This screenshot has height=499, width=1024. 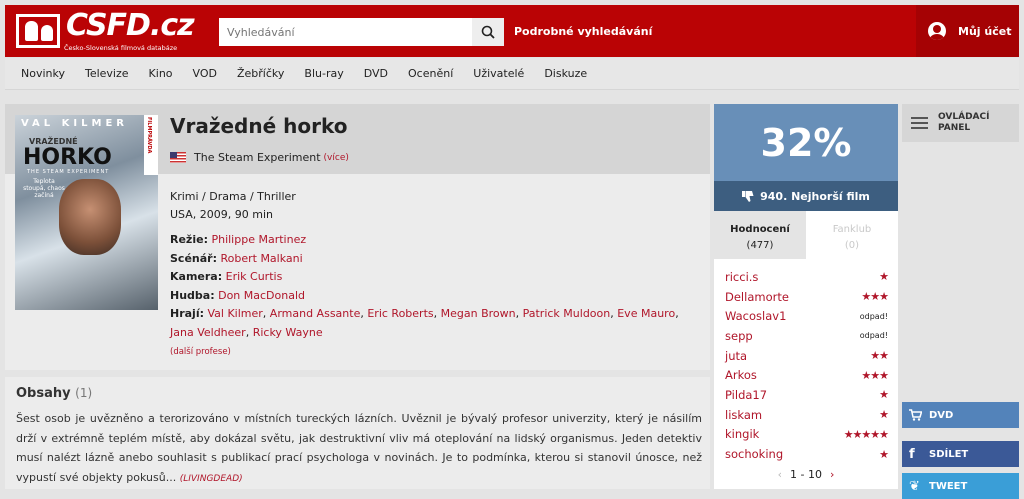 I want to click on poster-title: HORKO, so click(x=67, y=157).